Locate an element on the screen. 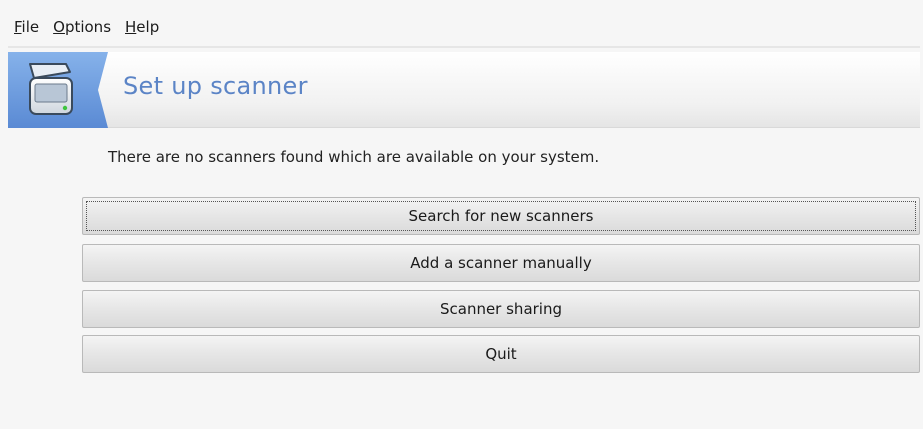 The image size is (923, 429). scanner-sharing-button: Scanner sharing is located at coordinates (501, 309).